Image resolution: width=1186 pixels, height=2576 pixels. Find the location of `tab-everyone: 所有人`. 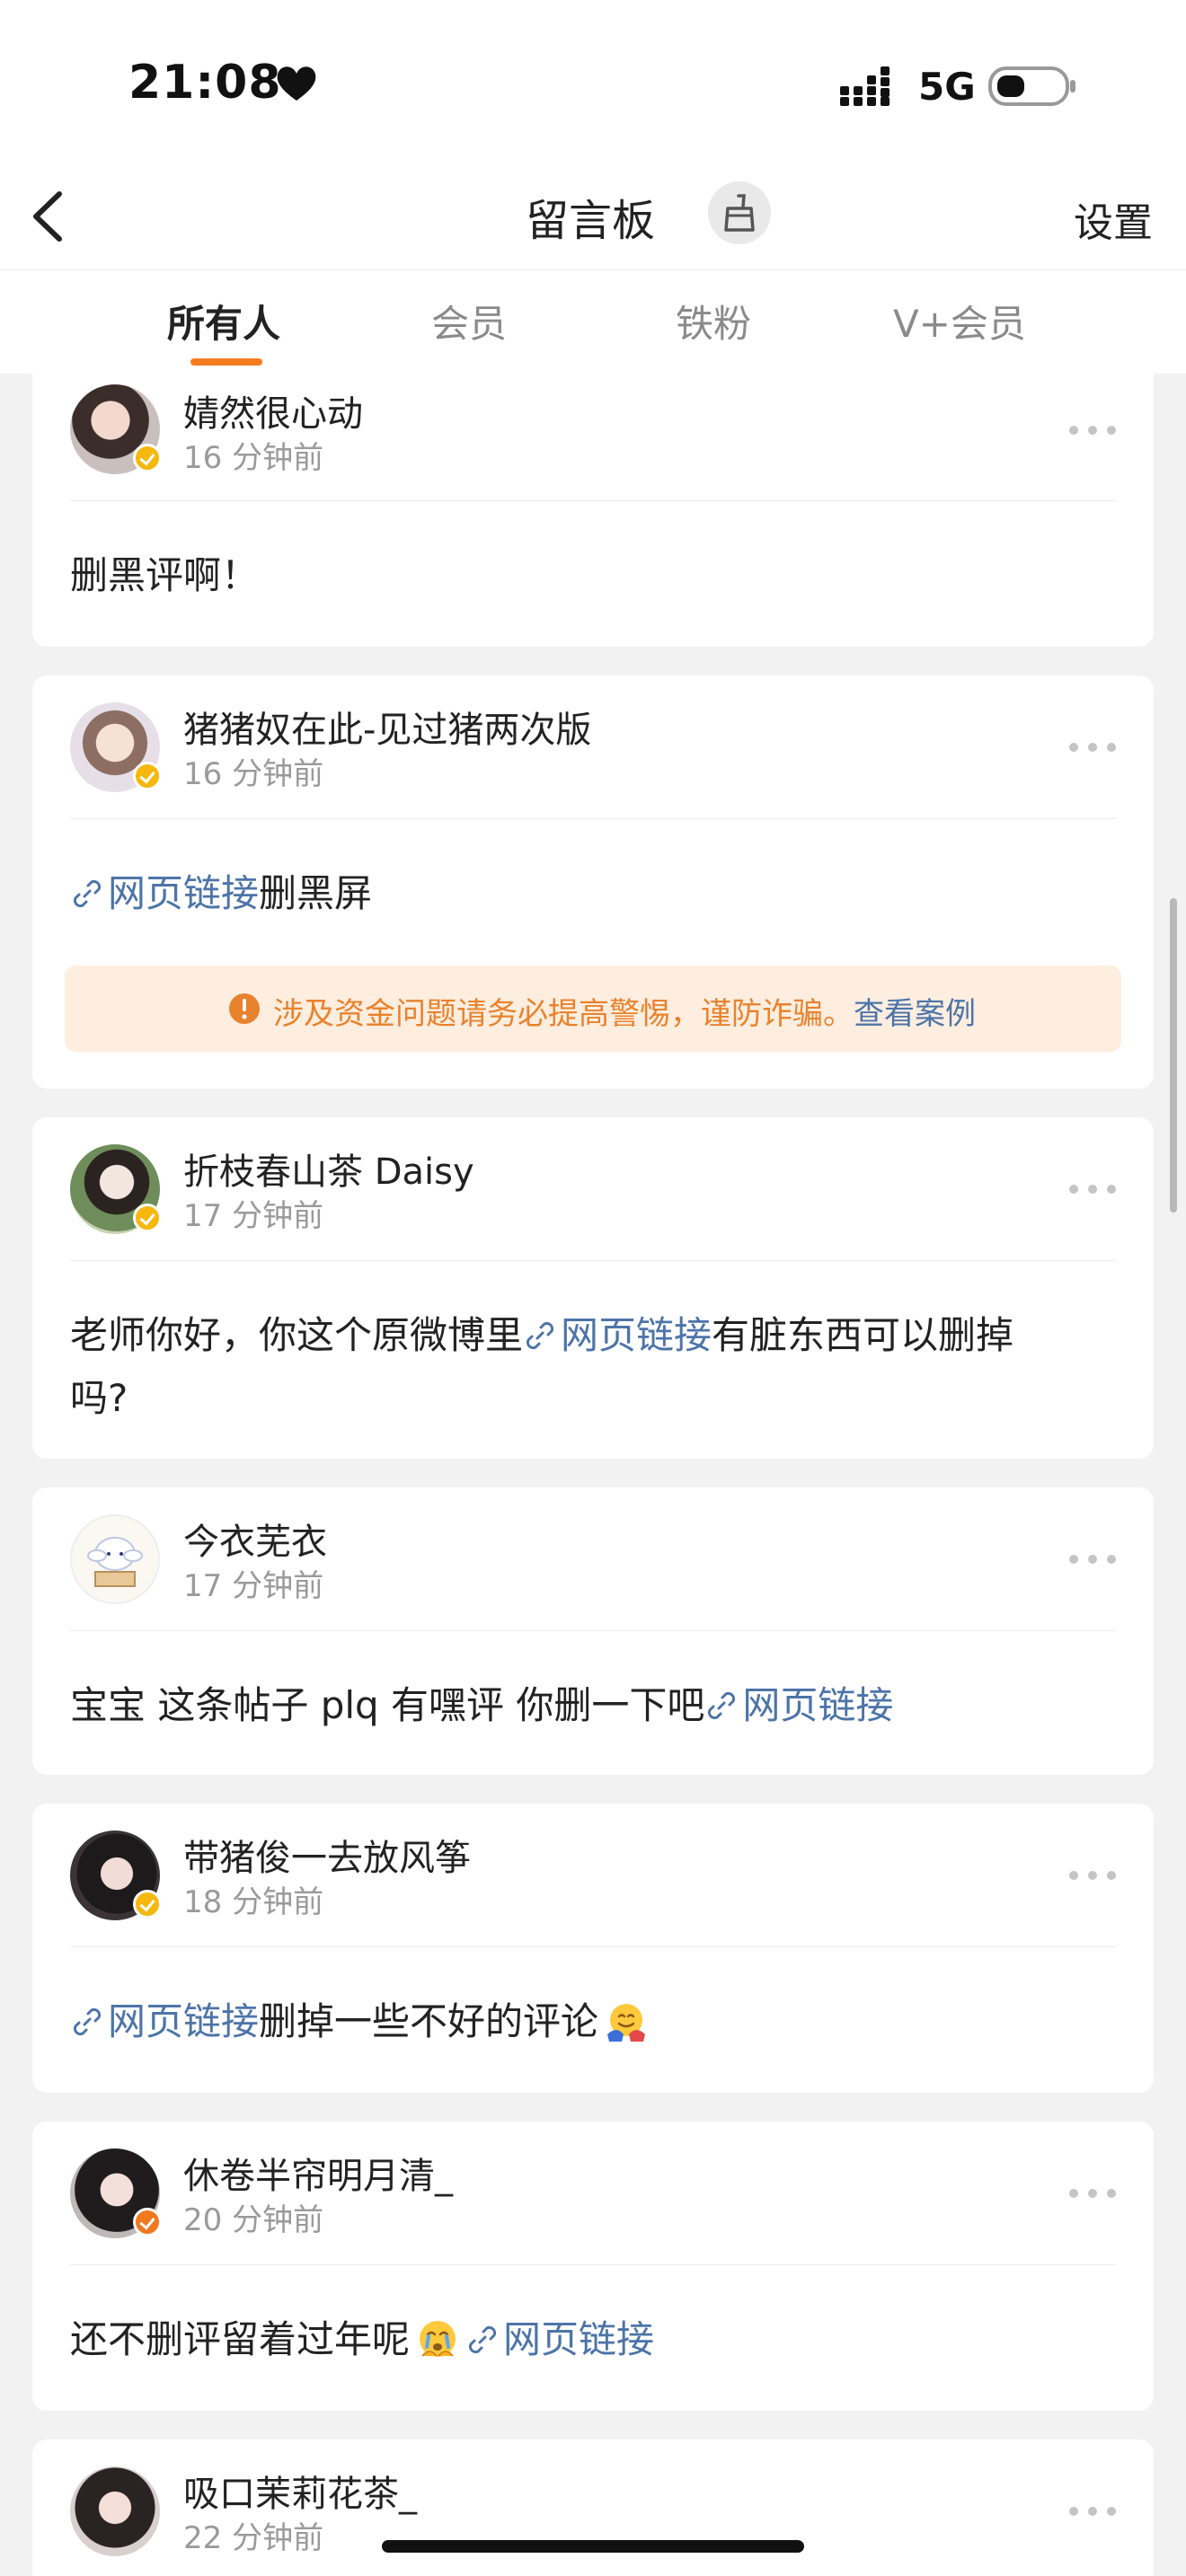

tab-everyone: 所有人 is located at coordinates (223, 321).